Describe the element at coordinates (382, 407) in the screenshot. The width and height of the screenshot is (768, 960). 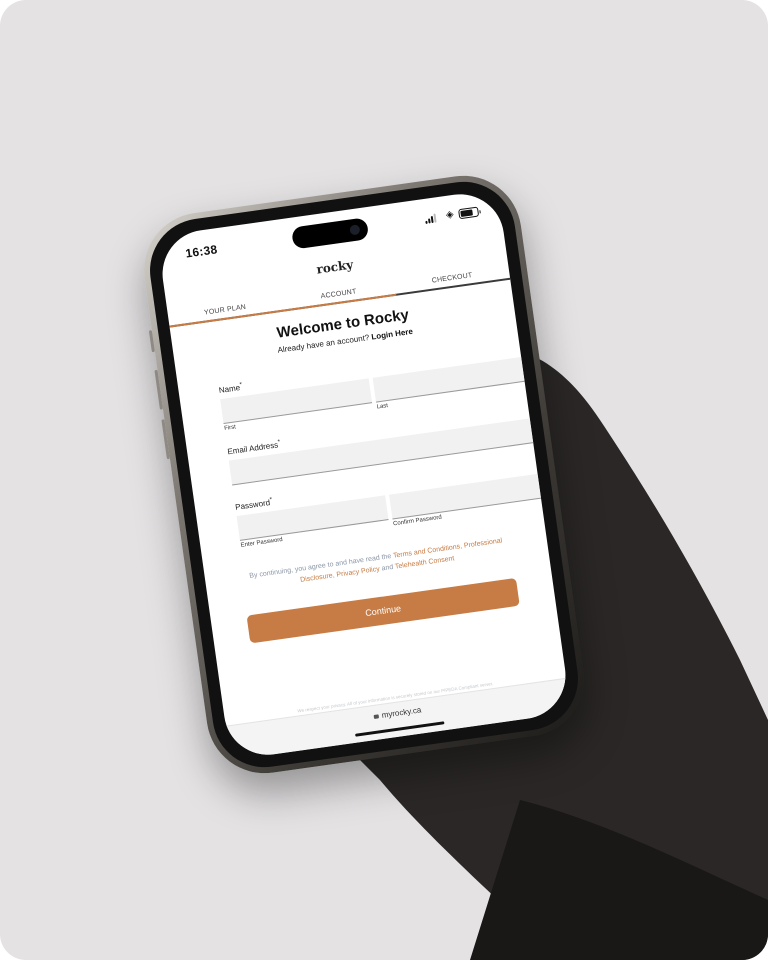
I see `last-name-hint: Last` at that location.